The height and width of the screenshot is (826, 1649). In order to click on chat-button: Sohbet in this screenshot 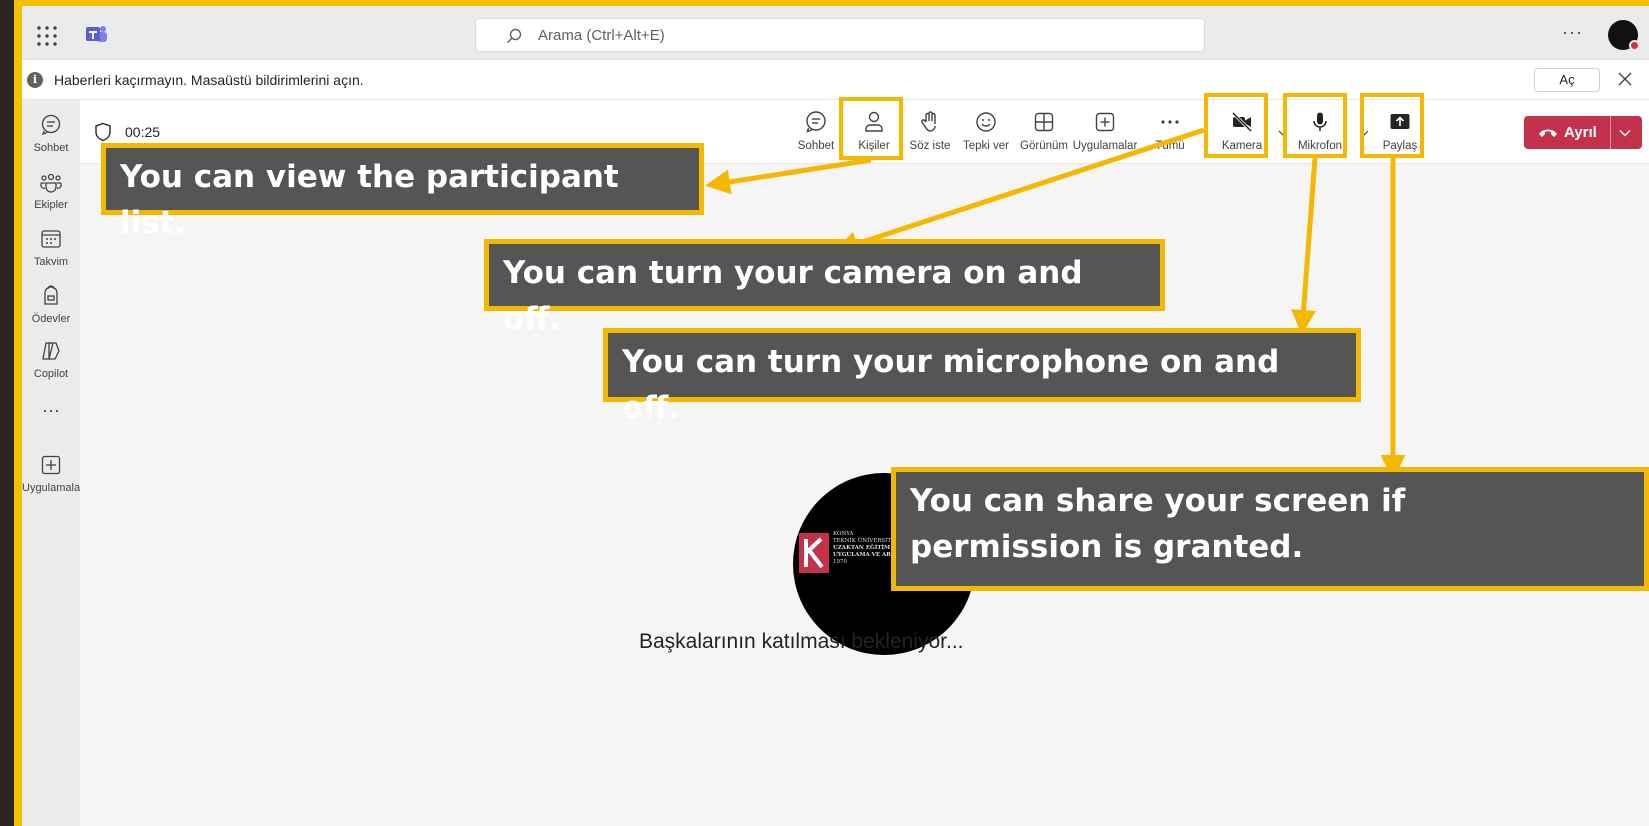, I will do `click(816, 132)`.